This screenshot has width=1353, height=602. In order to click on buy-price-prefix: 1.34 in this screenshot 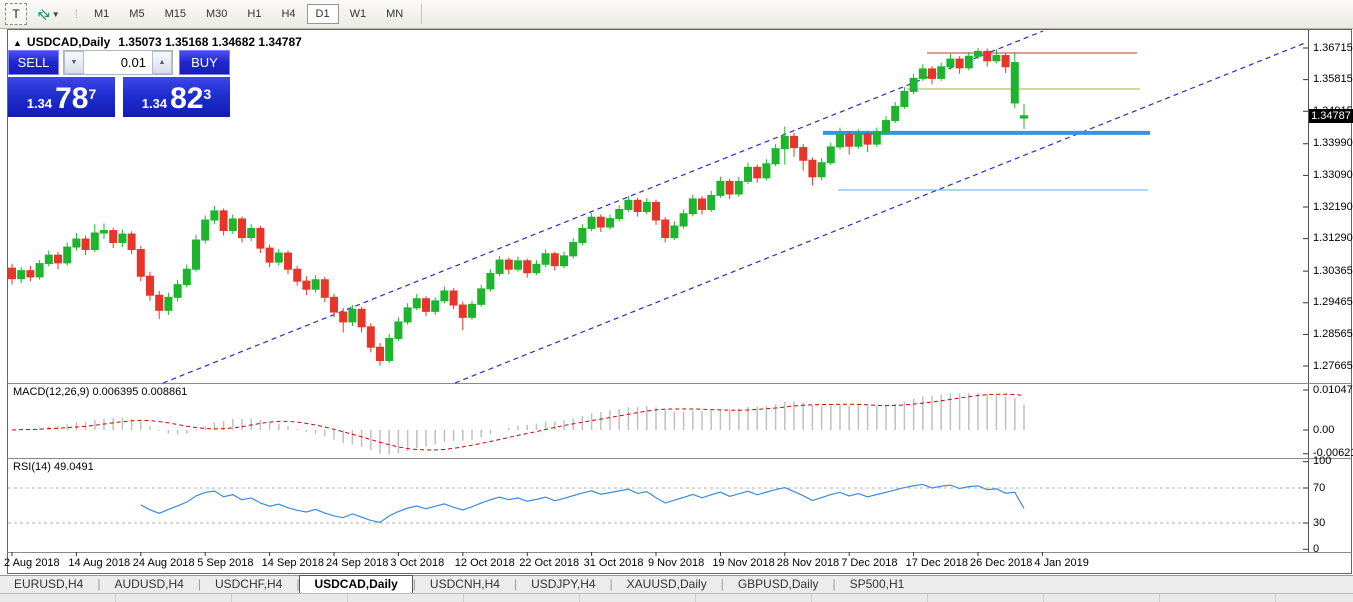, I will do `click(154, 103)`.